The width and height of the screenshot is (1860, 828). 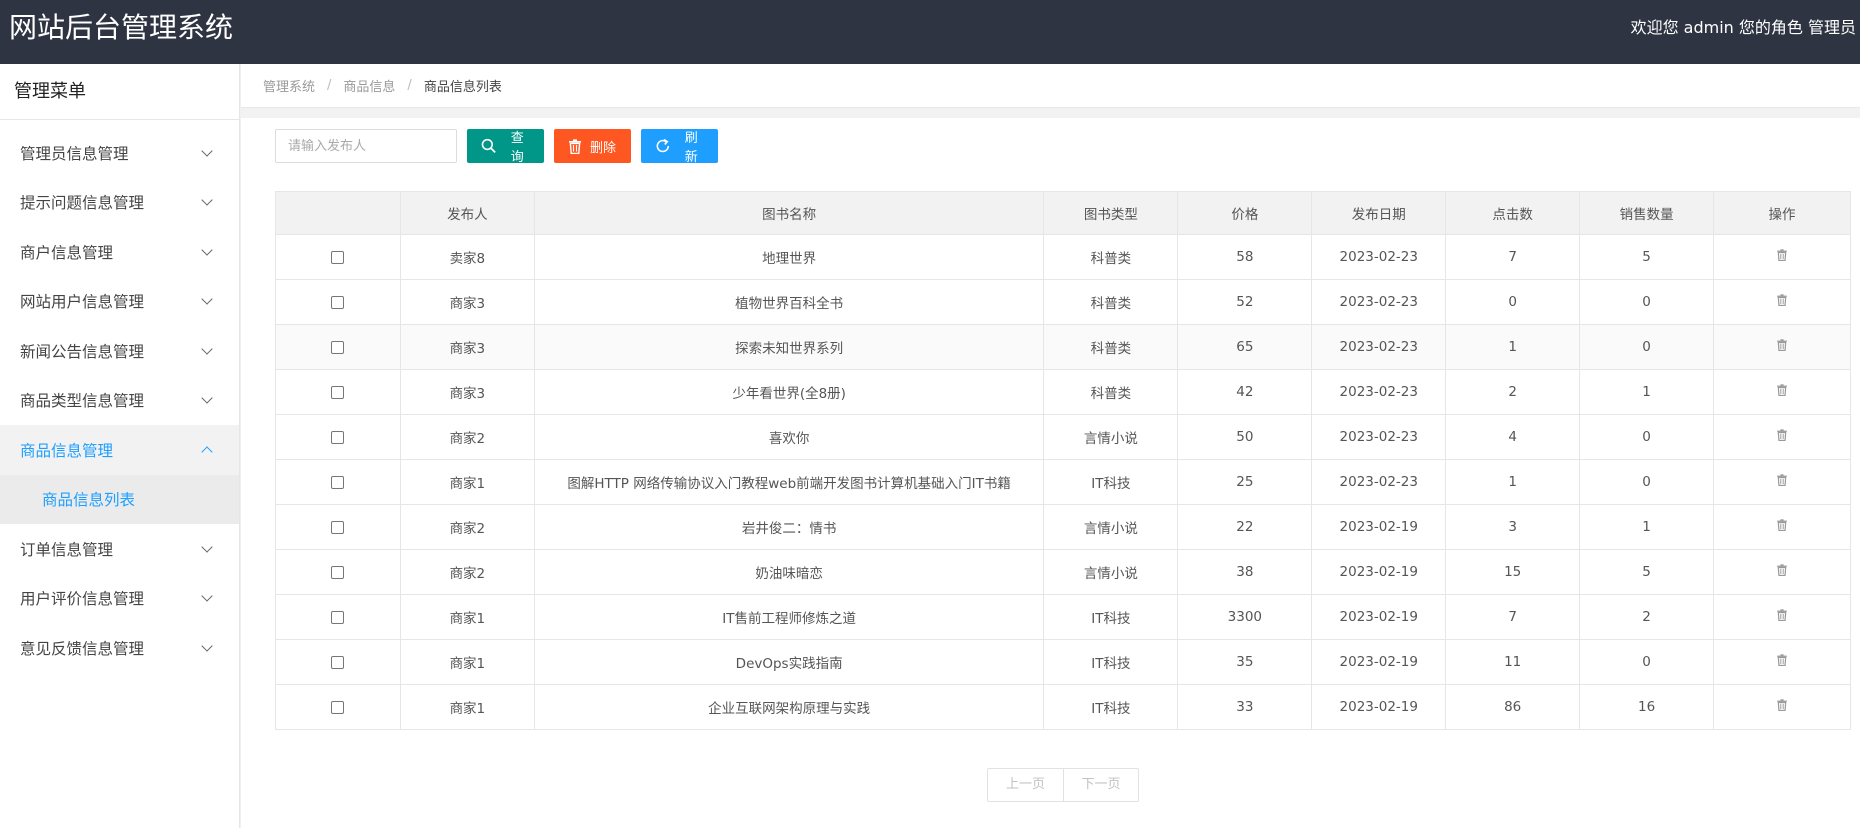 I want to click on sidebar-item-label: 管理员信息管理, so click(x=74, y=153).